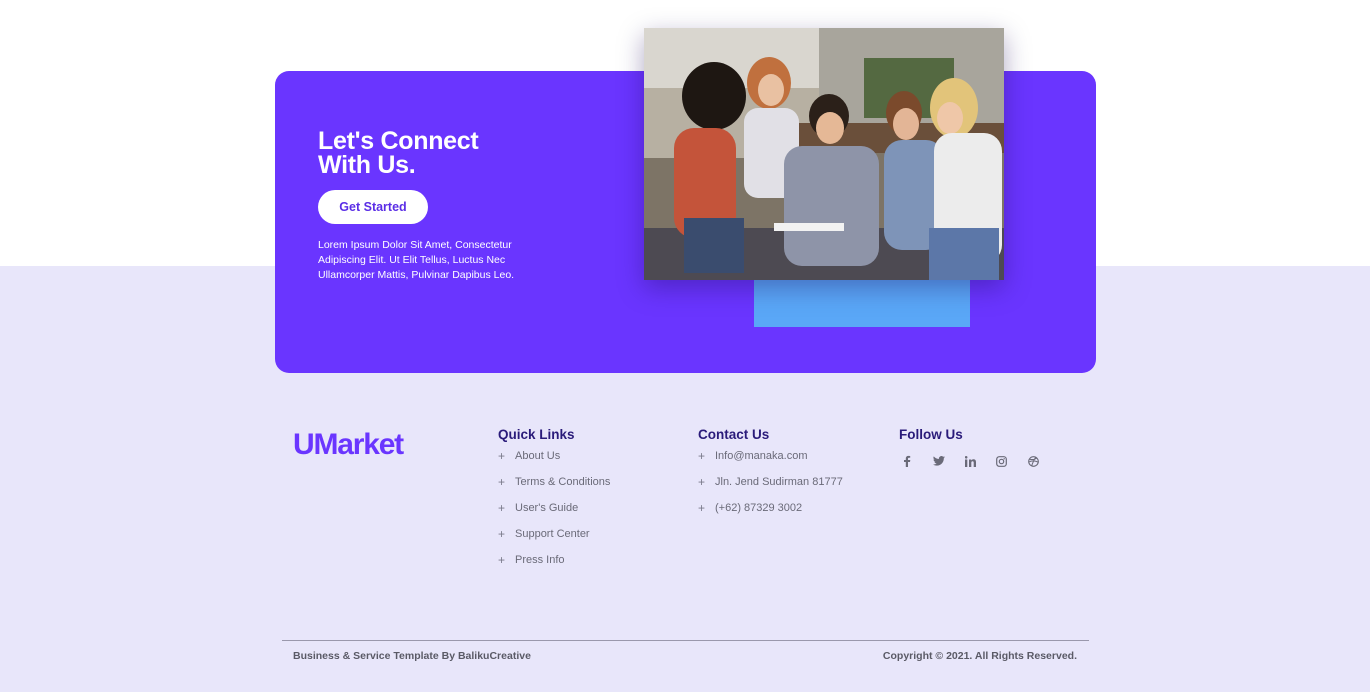  What do you see at coordinates (824, 154) in the screenshot?
I see `team-photo` at bounding box center [824, 154].